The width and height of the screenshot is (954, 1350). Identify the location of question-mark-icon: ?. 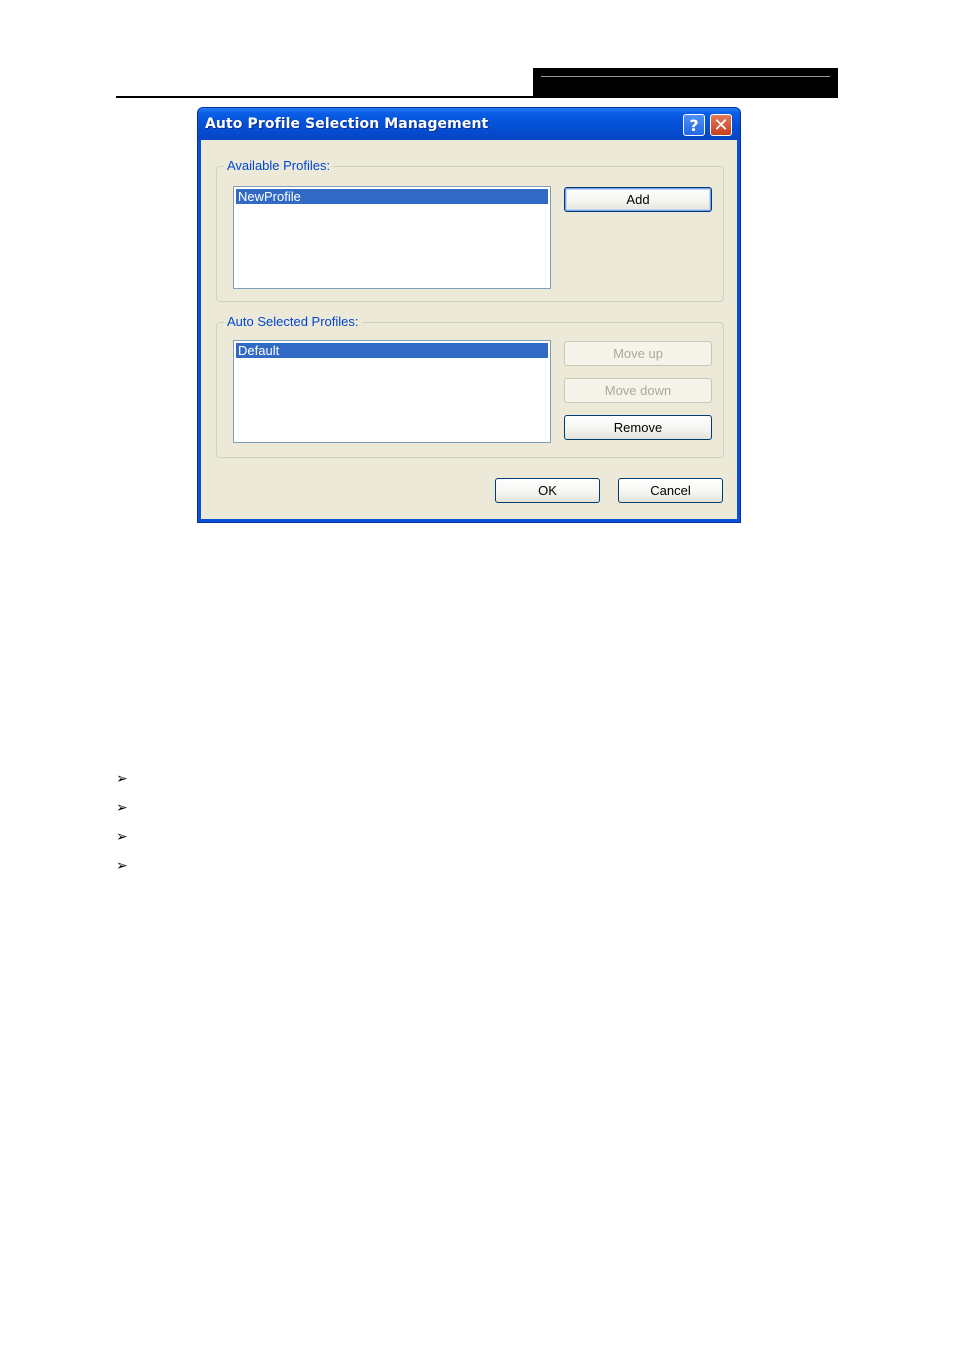
(694, 125).